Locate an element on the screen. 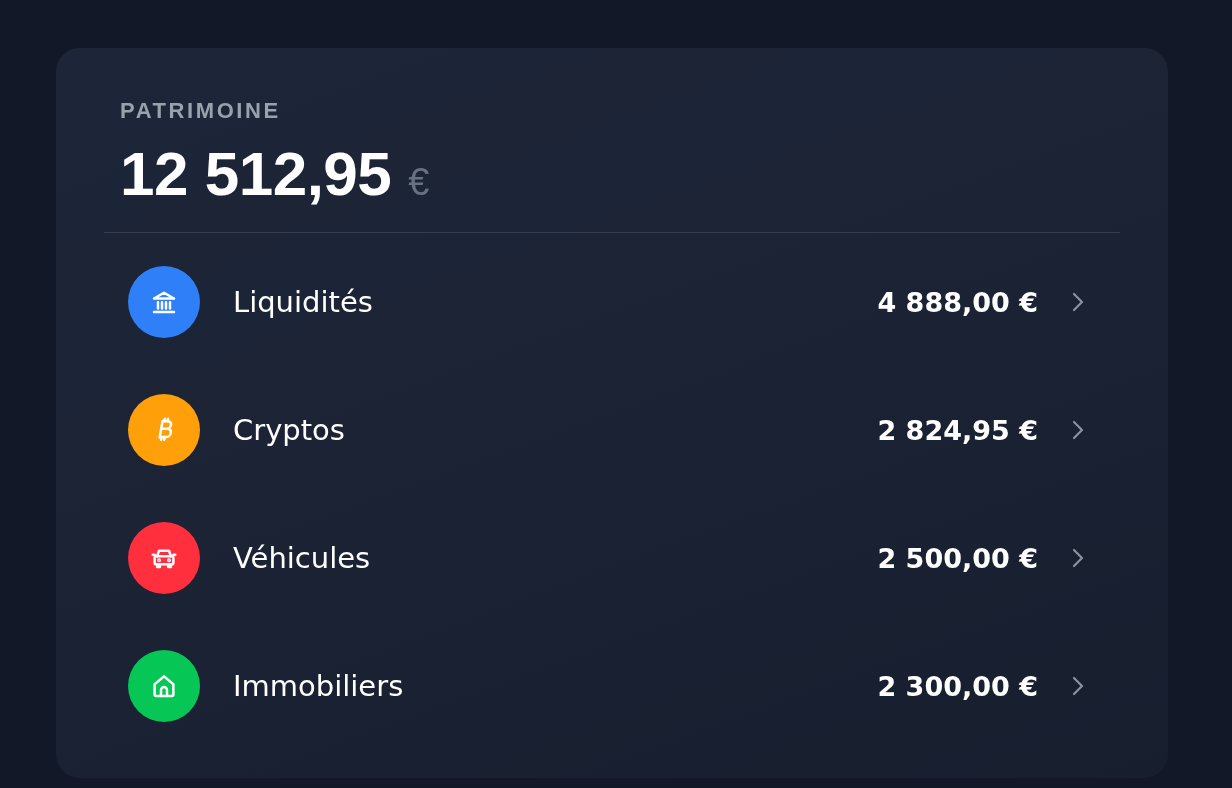 Image resolution: width=1232 pixels, height=788 pixels. asset-name: Immobiliers is located at coordinates (319, 686).